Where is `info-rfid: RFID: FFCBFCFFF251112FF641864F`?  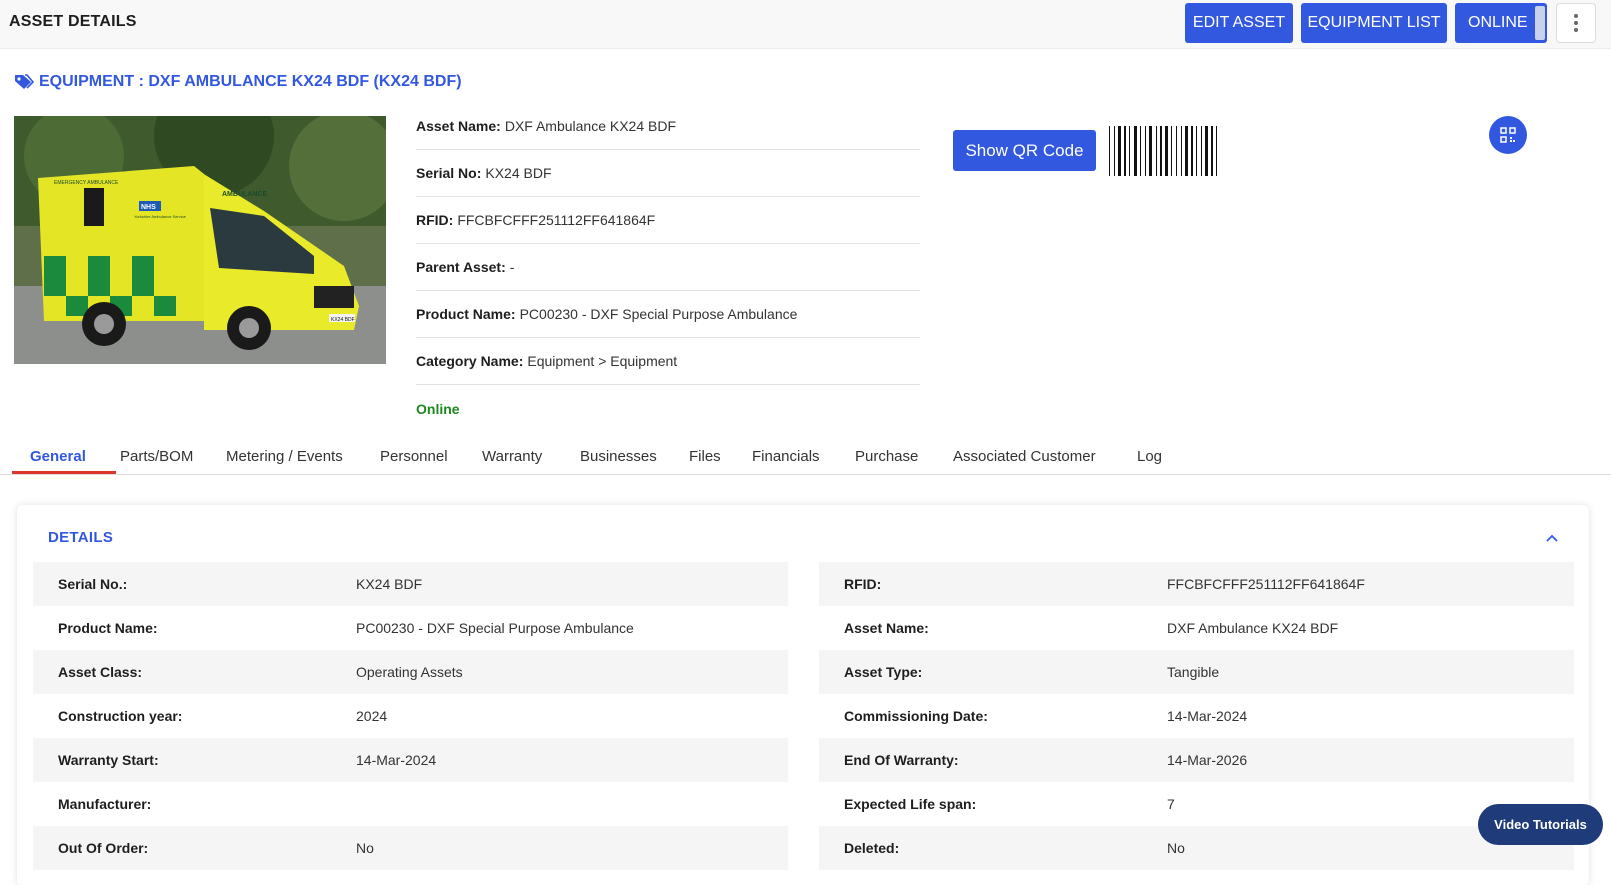
info-rfid: RFID: FFCBFCFFF251112FF641864F is located at coordinates (668, 220).